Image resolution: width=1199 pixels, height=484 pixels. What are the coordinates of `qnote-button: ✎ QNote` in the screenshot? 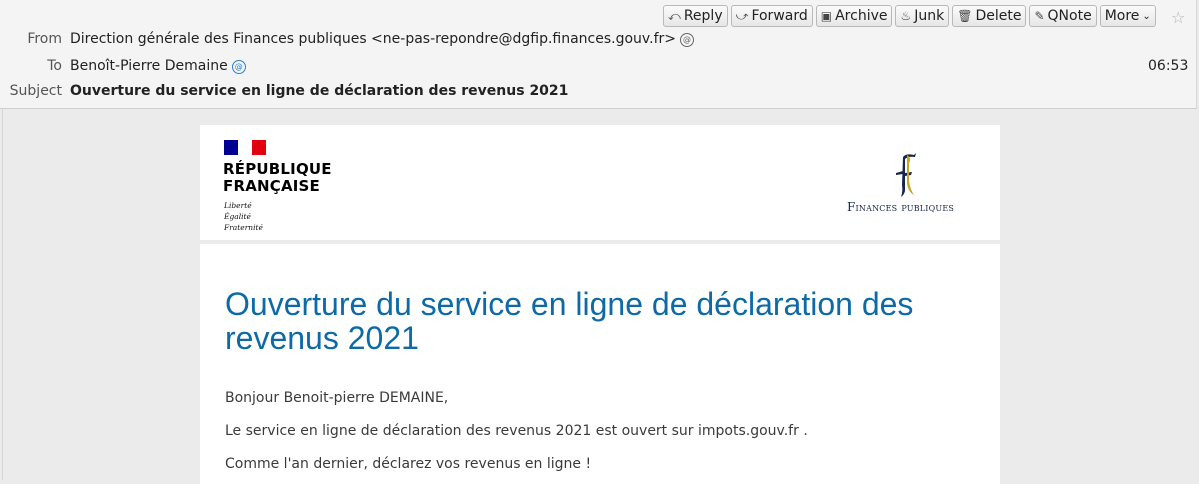 It's located at (1063, 16).